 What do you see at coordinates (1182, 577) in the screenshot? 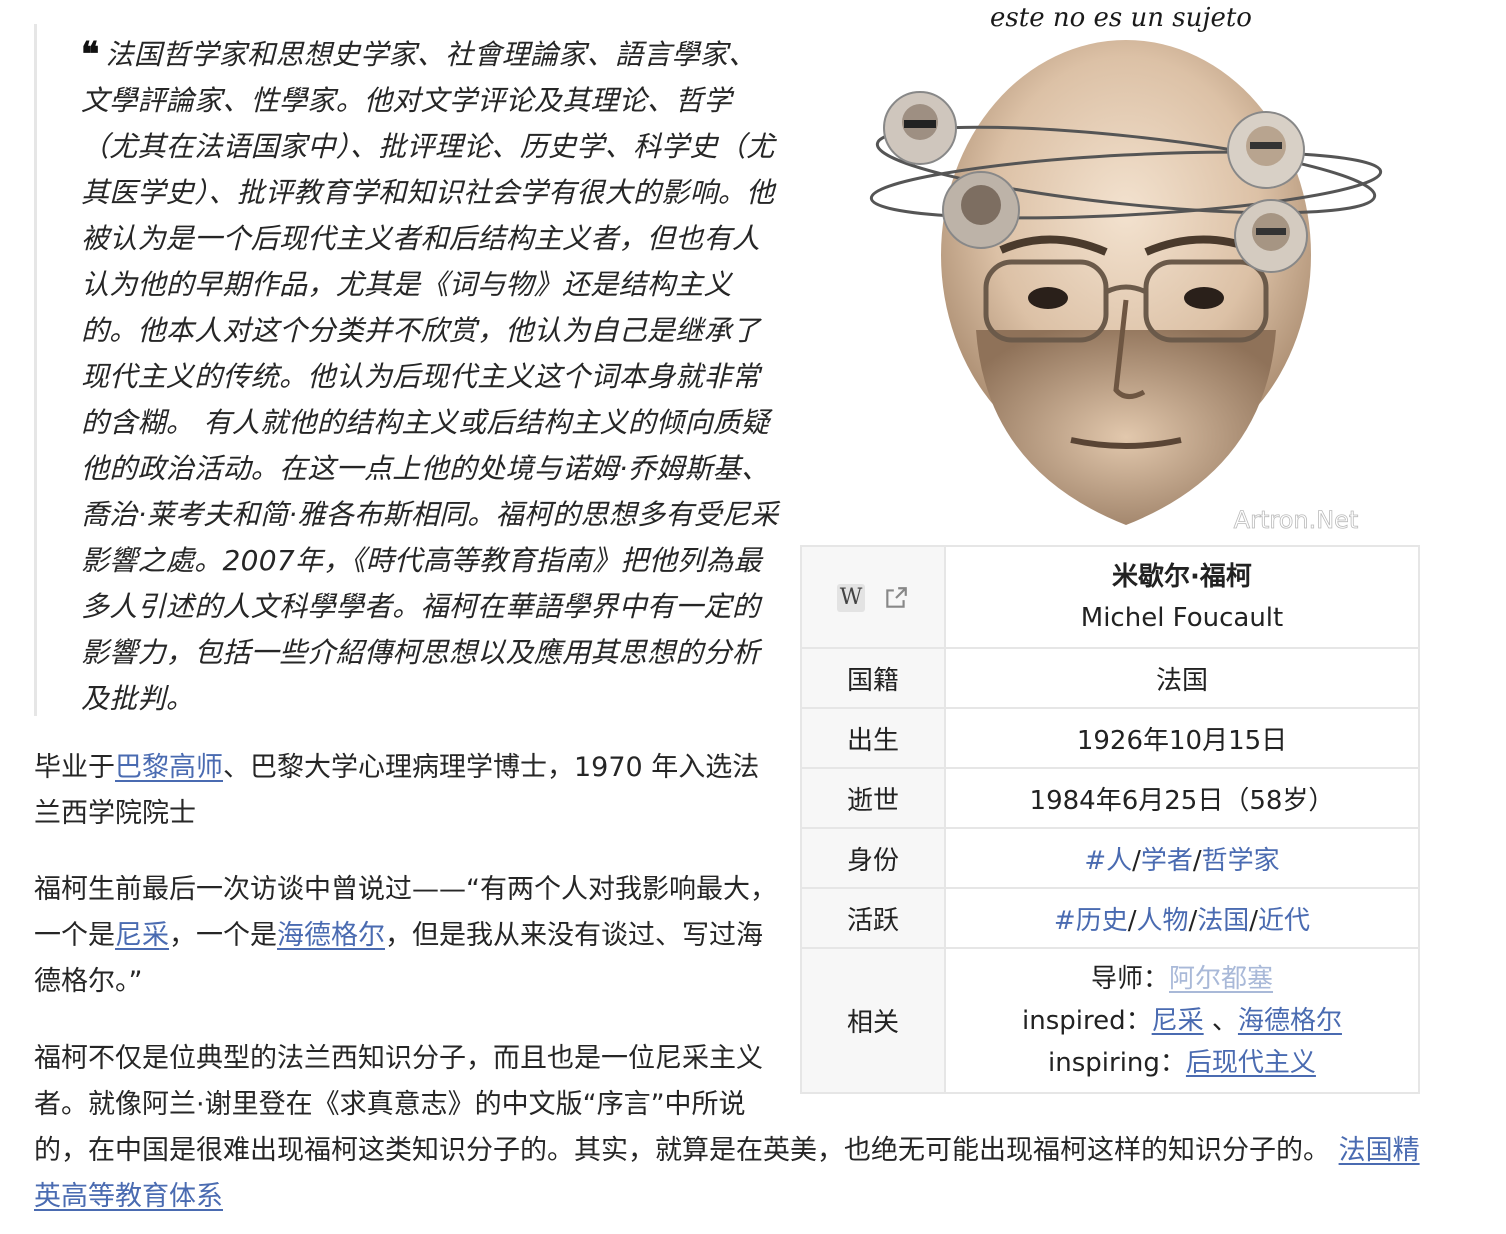
I see `name-zh: 米歇尔·福柯` at bounding box center [1182, 577].